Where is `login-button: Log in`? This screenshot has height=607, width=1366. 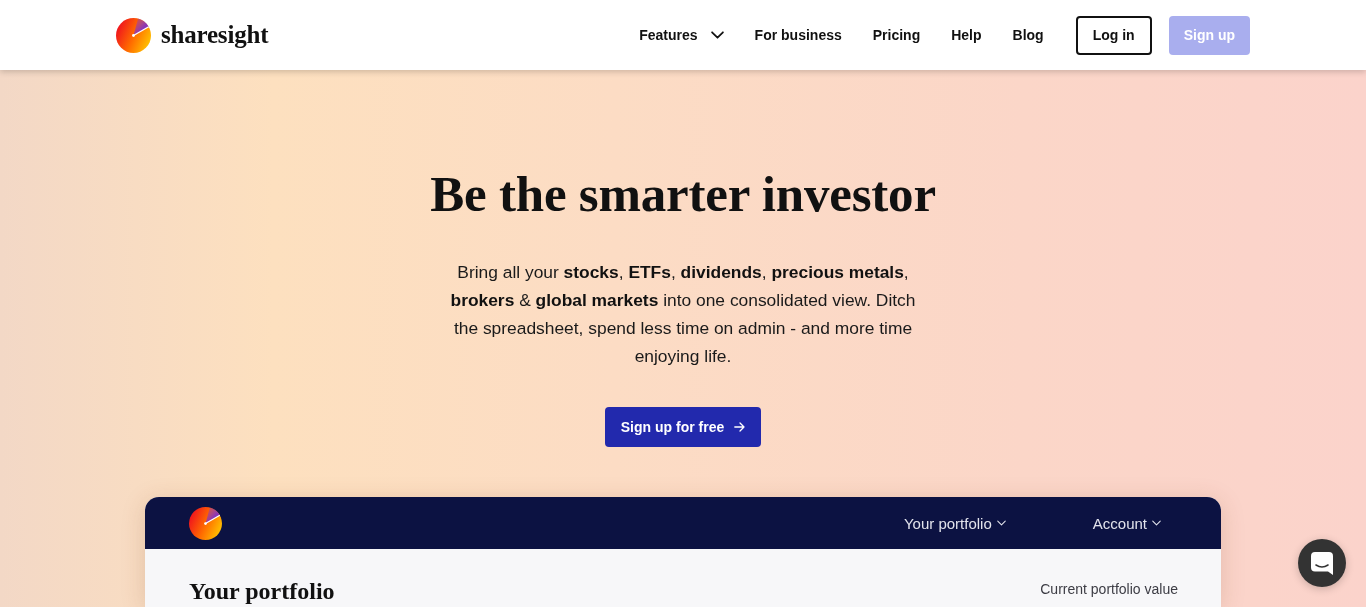
login-button: Log in is located at coordinates (1113, 35).